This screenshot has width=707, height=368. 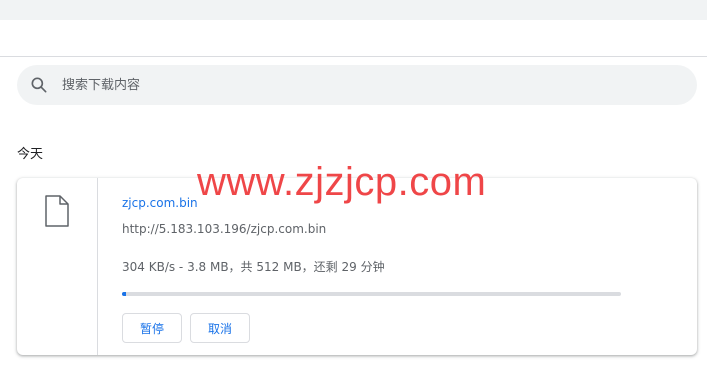 I want to click on search-bar, so click(x=357, y=85).